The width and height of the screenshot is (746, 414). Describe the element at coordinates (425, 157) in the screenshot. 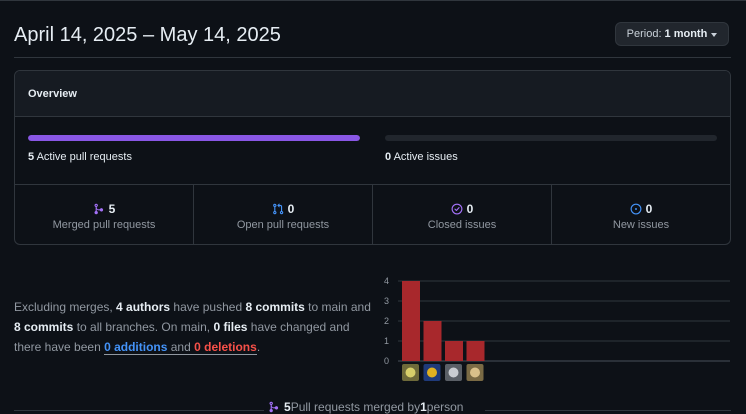

I see `active-issues-label: Active issues` at that location.